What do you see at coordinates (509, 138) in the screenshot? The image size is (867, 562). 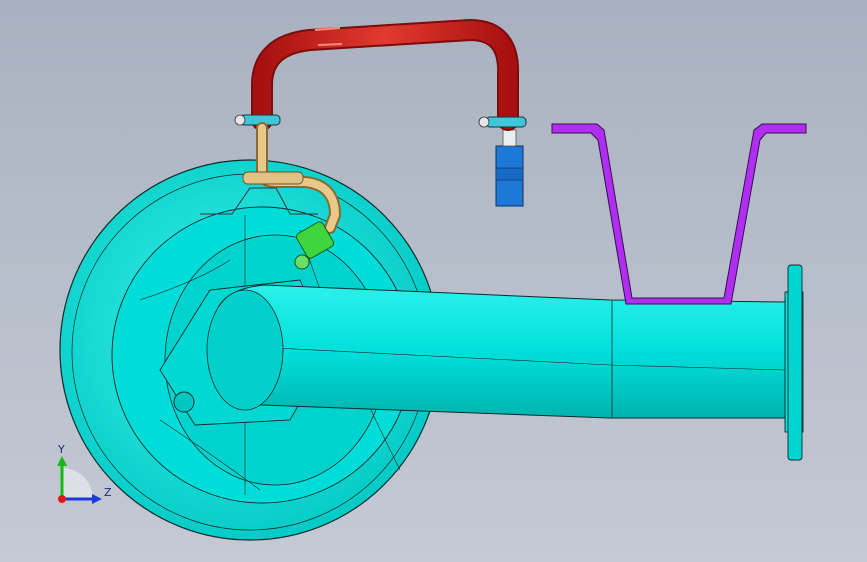 I see `sensor-block-stem` at bounding box center [509, 138].